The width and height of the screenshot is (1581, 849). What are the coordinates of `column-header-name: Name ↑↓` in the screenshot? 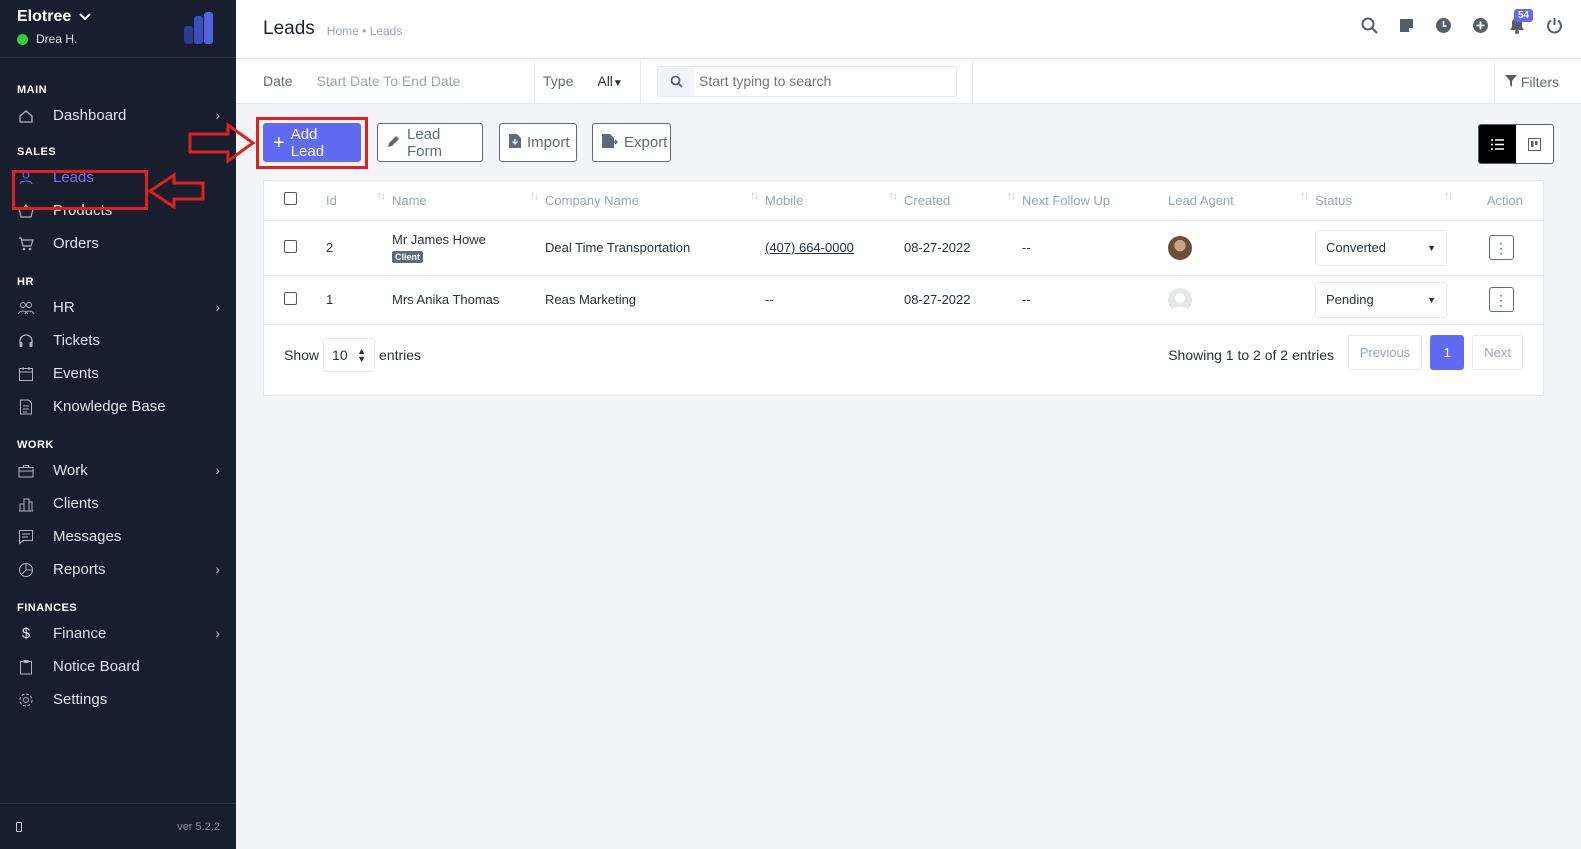 It's located at (468, 201).